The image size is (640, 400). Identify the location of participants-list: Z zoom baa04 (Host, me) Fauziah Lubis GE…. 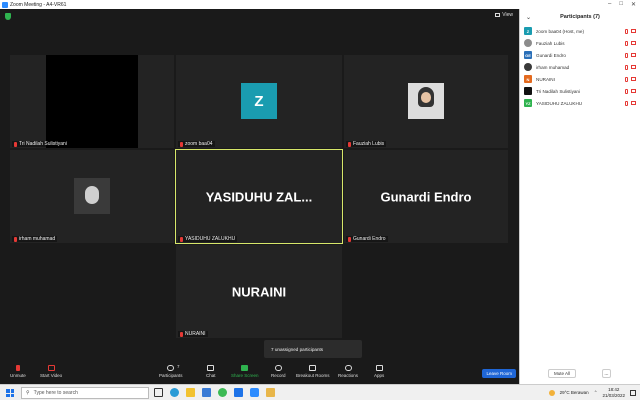
(580, 67).